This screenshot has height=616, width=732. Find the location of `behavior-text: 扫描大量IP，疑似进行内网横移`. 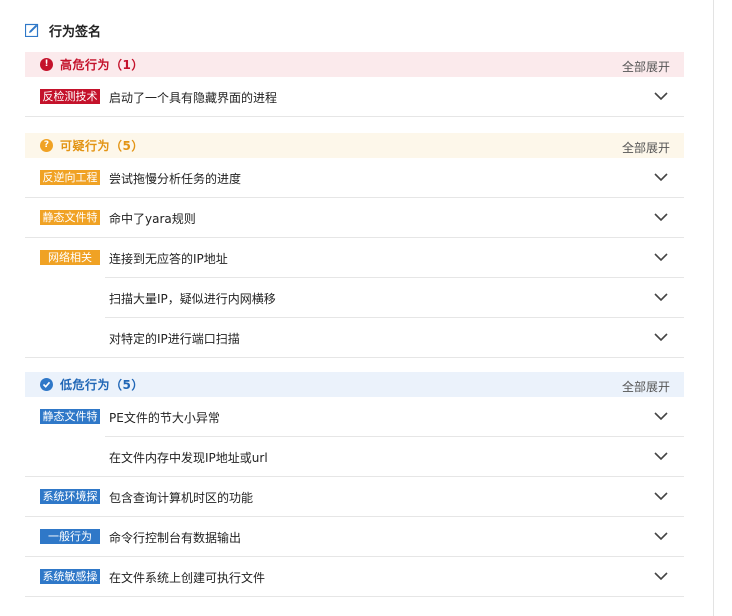

behavior-text: 扫描大量IP，疑似进行内网横移 is located at coordinates (192, 299).